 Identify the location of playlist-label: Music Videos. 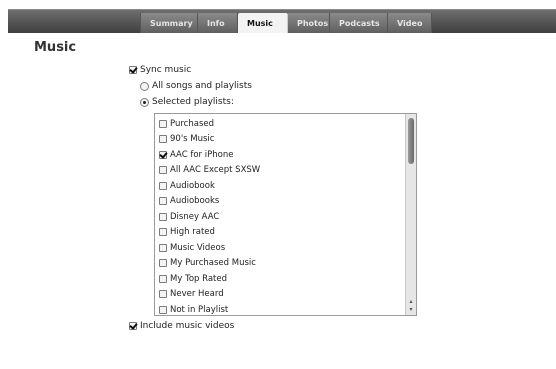
(198, 247).